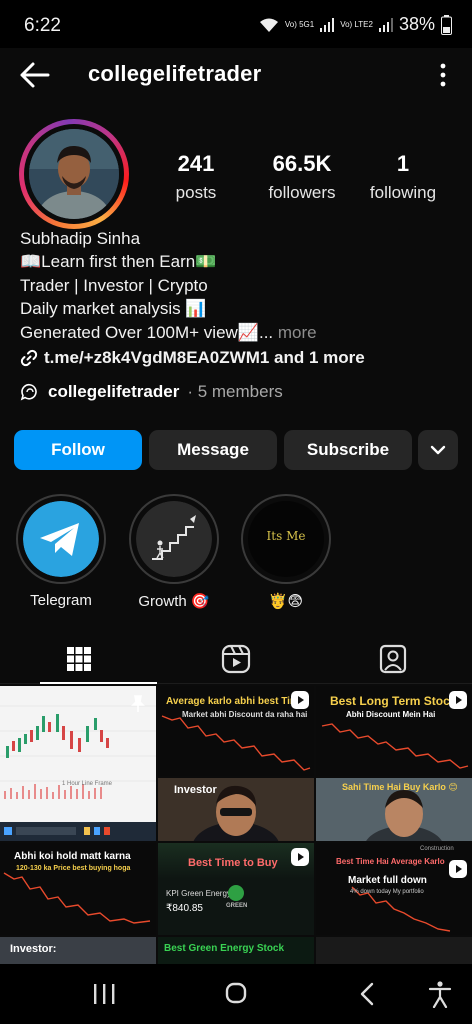 This screenshot has width=472, height=1024. What do you see at coordinates (302, 192) in the screenshot?
I see `followers-label: followers` at bounding box center [302, 192].